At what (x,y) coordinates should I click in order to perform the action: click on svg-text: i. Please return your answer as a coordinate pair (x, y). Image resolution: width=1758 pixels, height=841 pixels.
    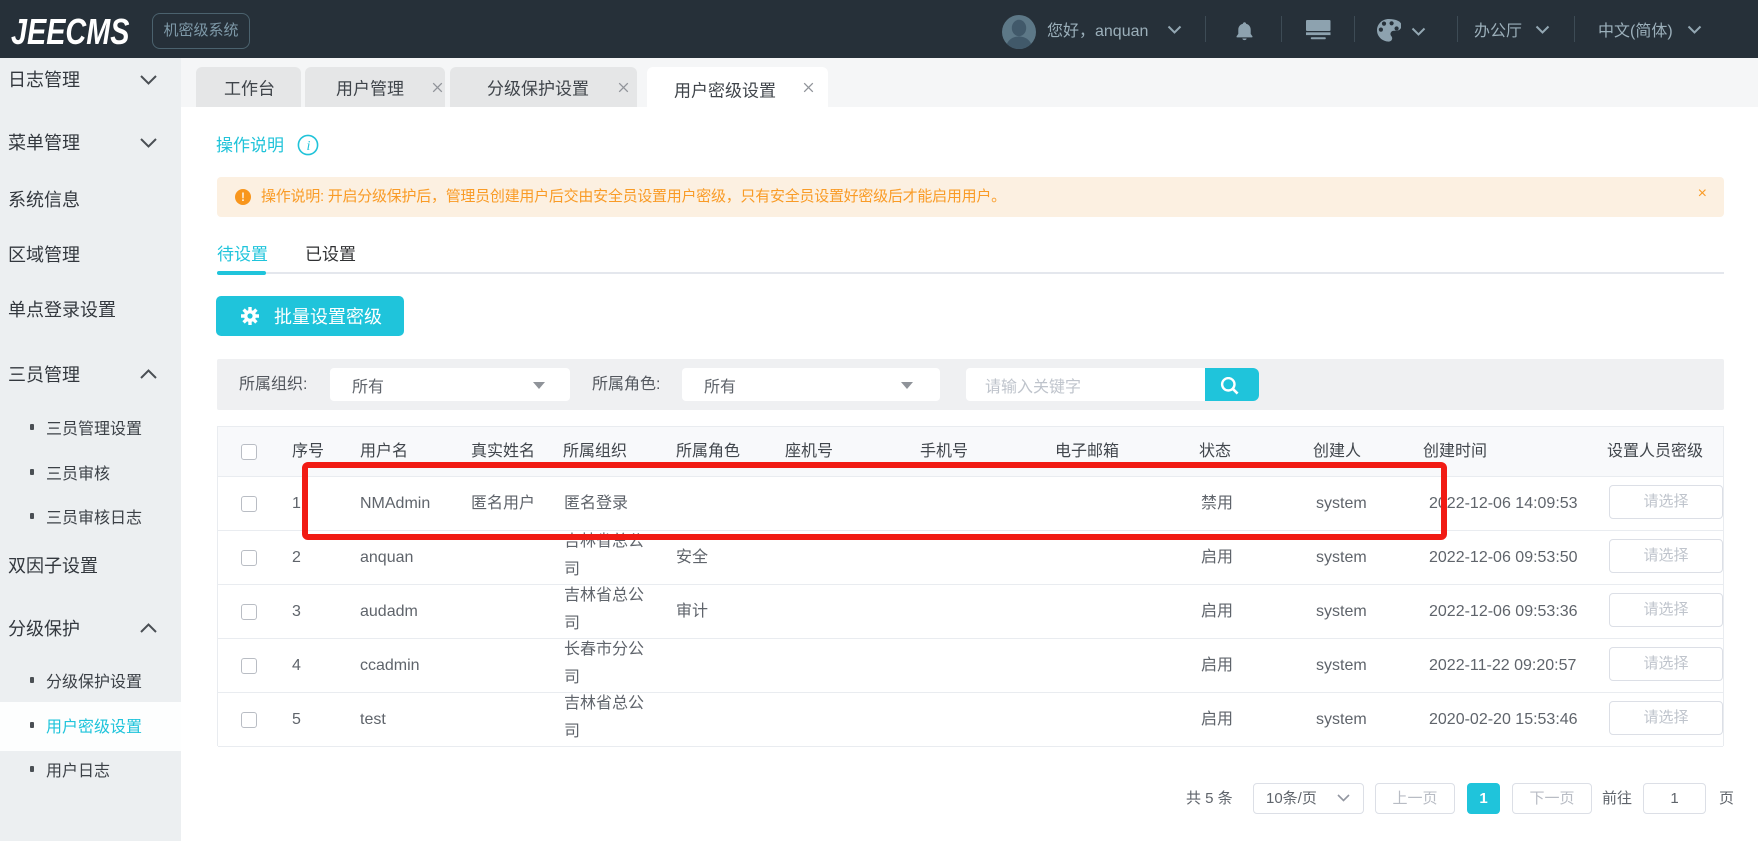
    Looking at the image, I should click on (309, 146).